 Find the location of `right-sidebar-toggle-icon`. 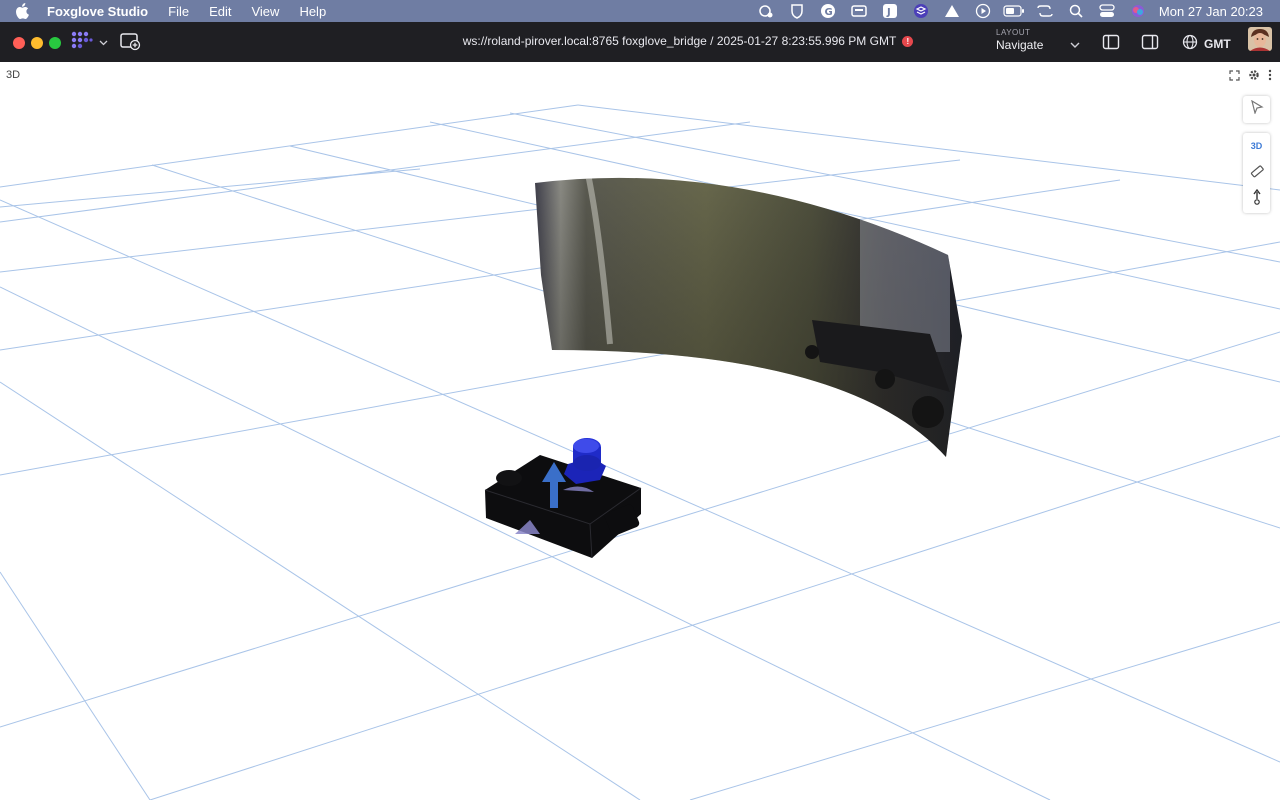

right-sidebar-toggle-icon is located at coordinates (1150, 42).